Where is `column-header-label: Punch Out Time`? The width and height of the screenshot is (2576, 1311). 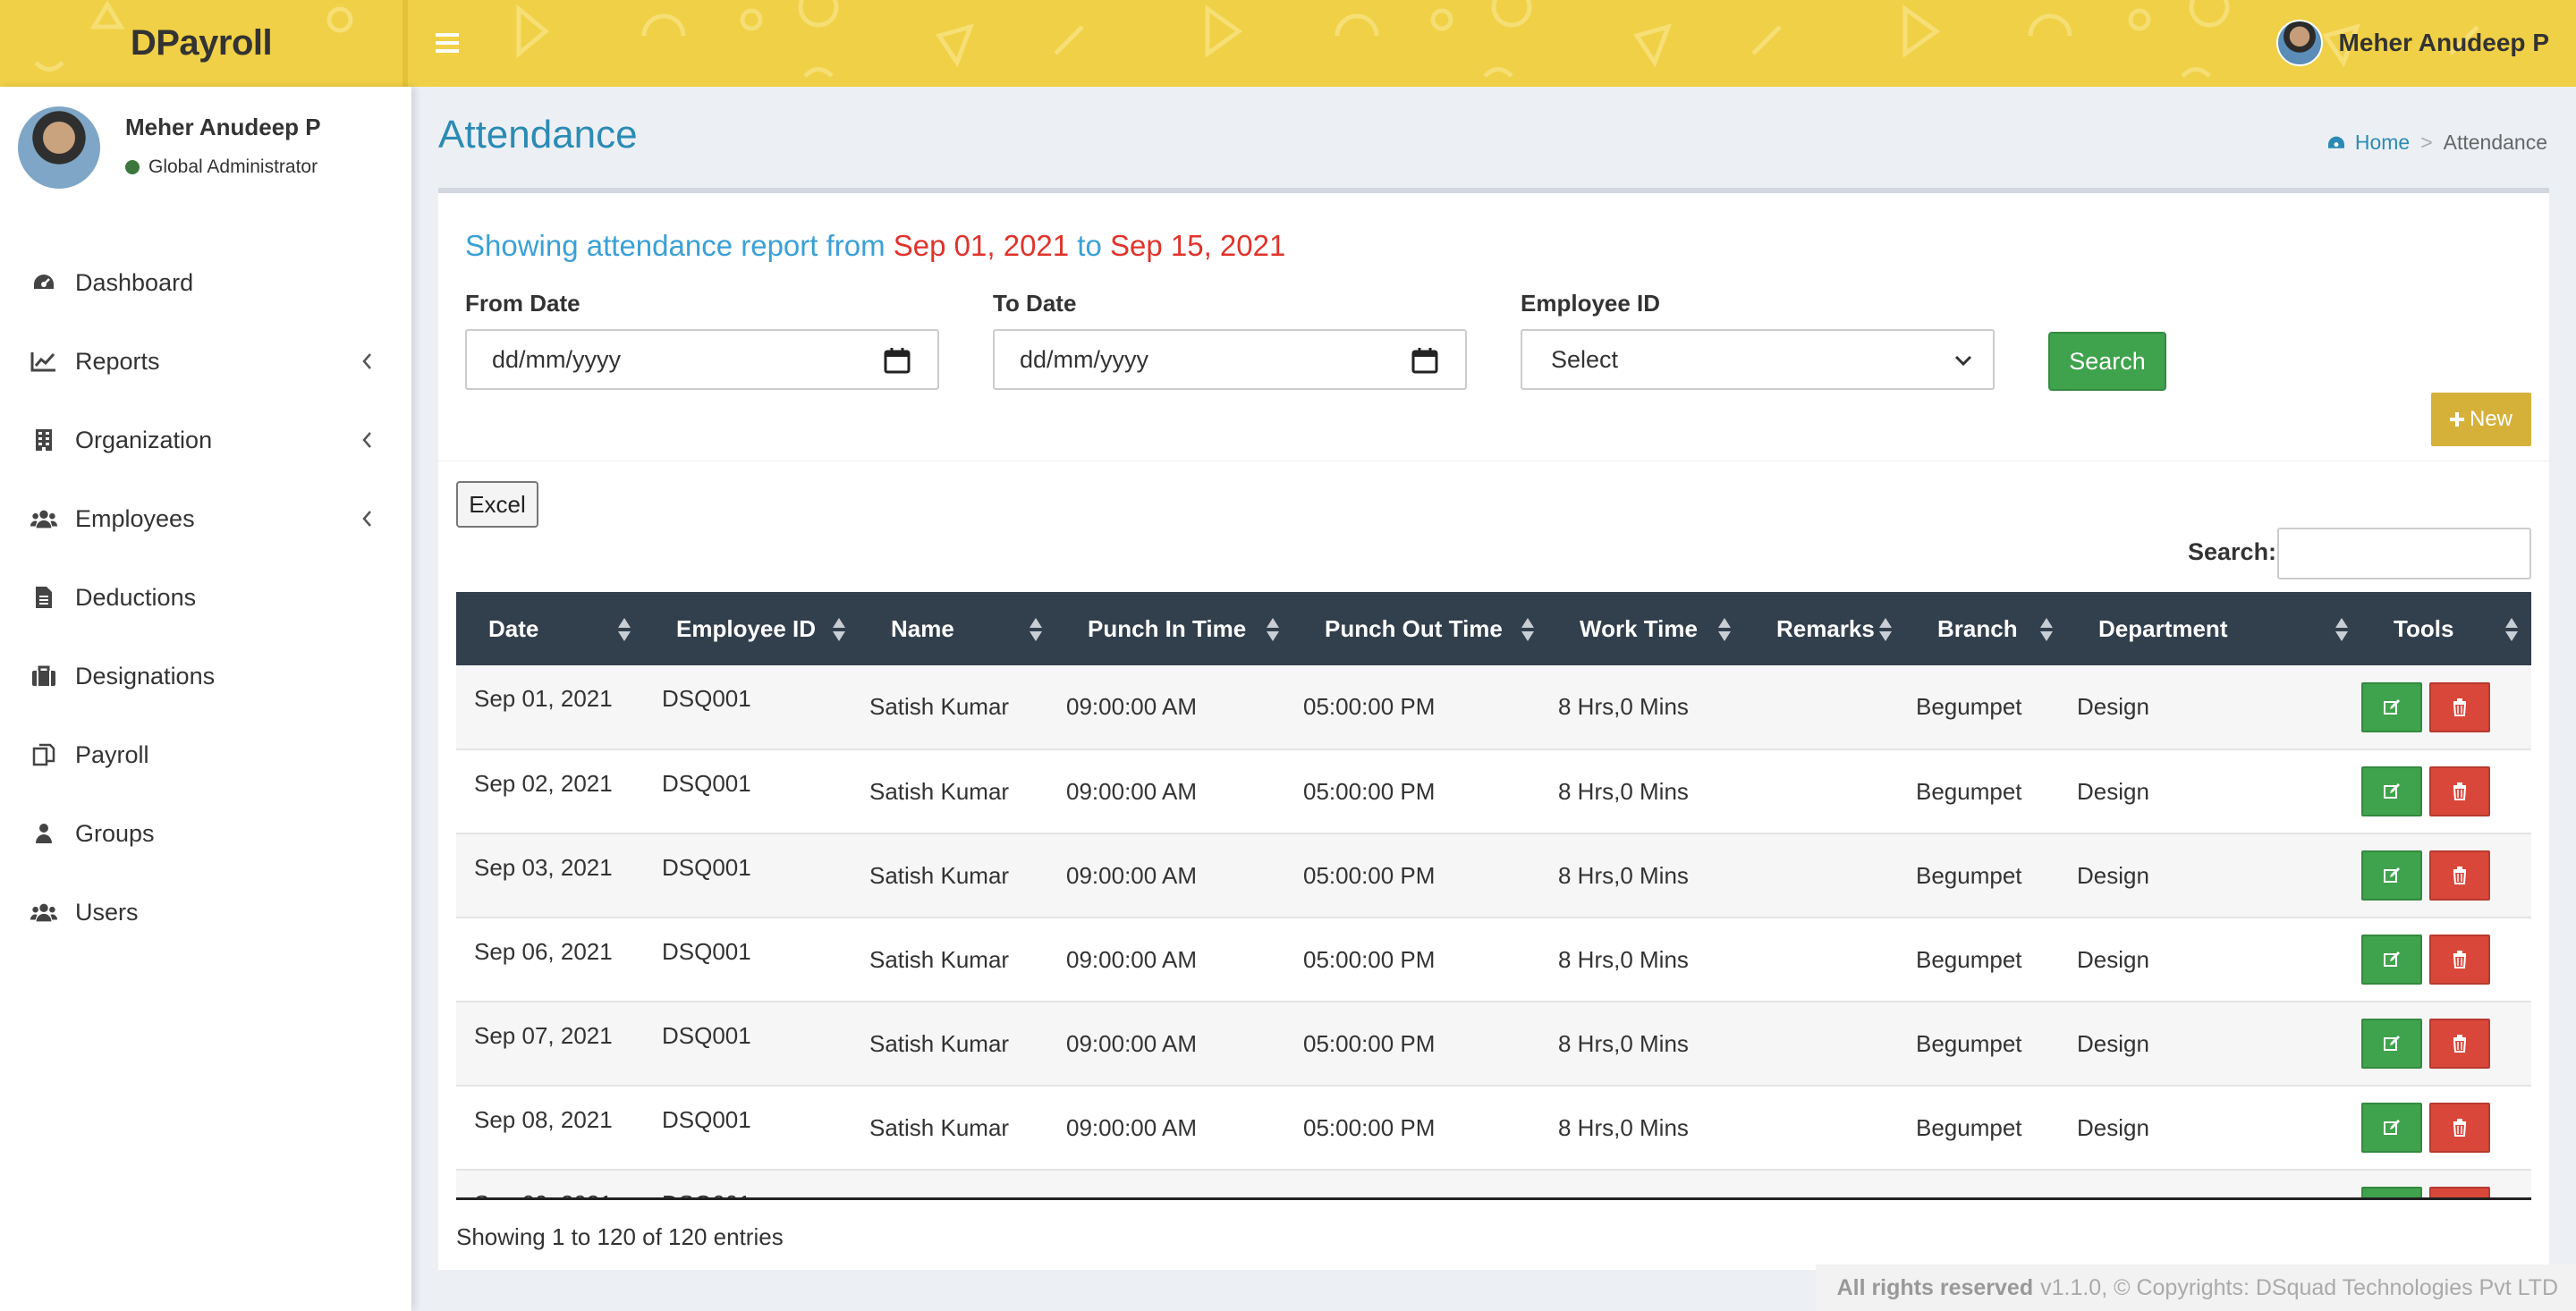 column-header-label: Punch Out Time is located at coordinates (1414, 628).